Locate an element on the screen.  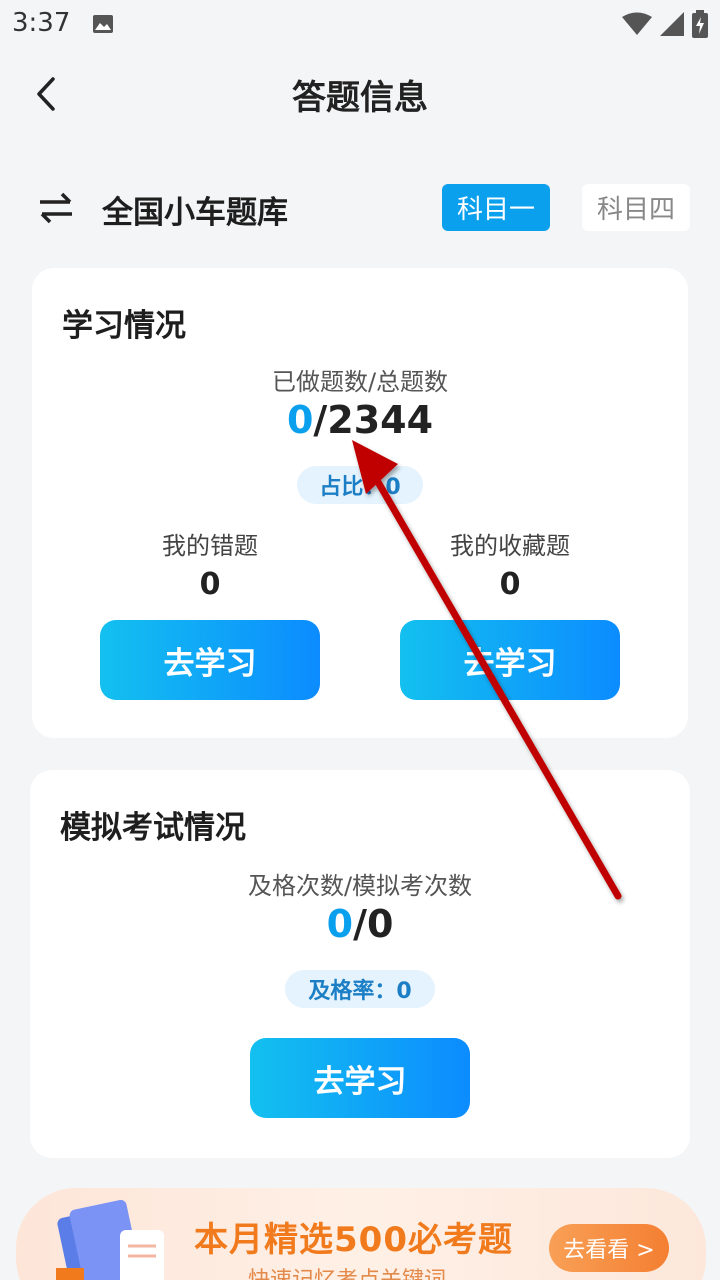
tab-subject-four: 科目四 is located at coordinates (636, 207).